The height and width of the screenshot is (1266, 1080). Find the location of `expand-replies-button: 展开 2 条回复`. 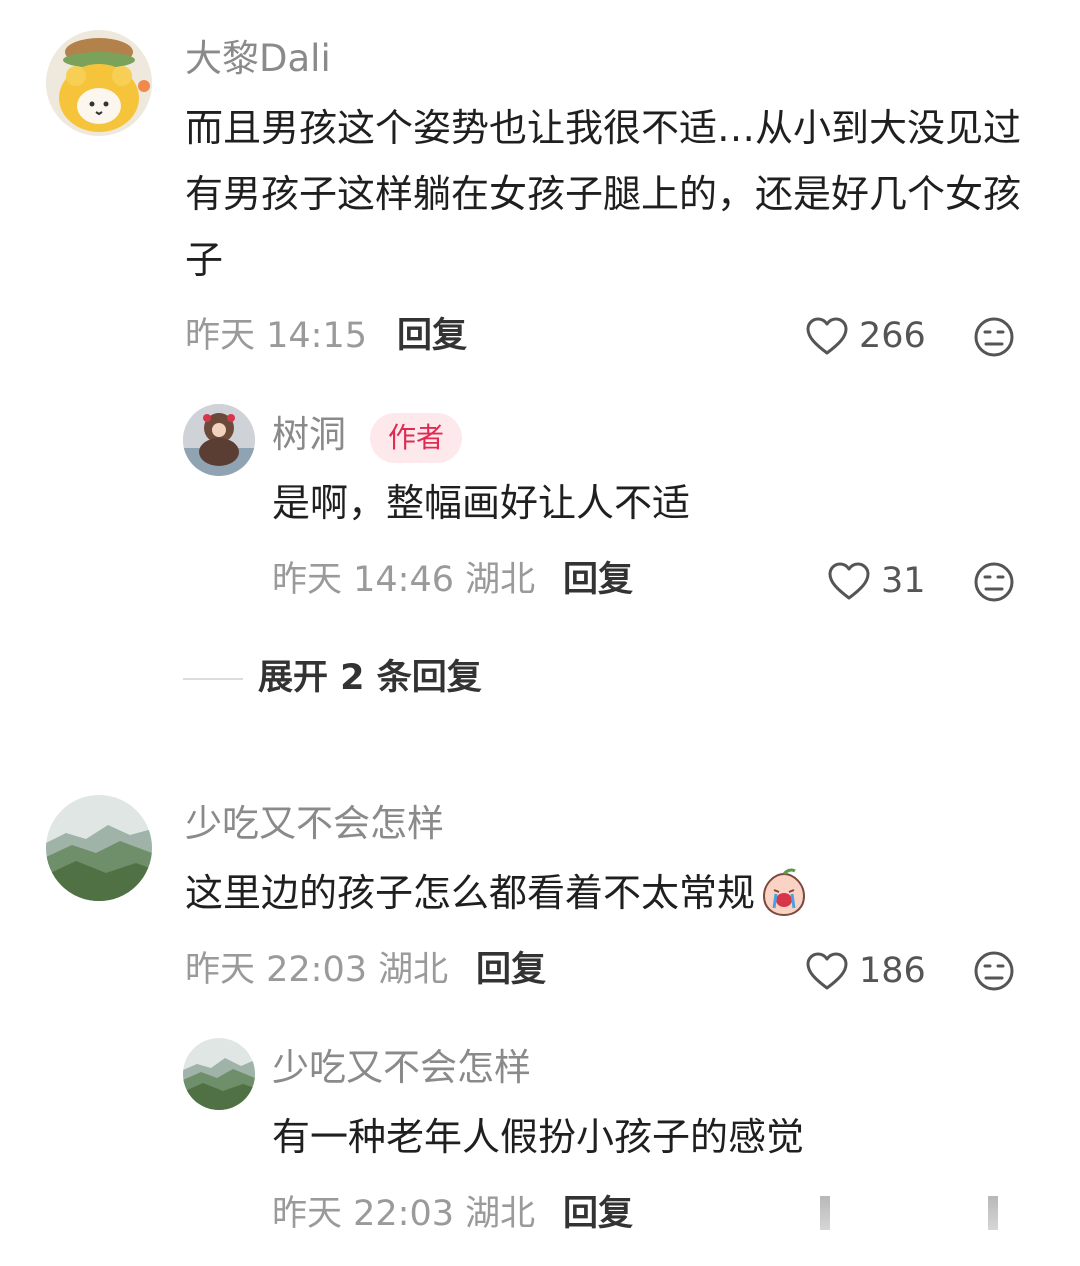

expand-replies-button: 展开 2 条回复 is located at coordinates (370, 678).